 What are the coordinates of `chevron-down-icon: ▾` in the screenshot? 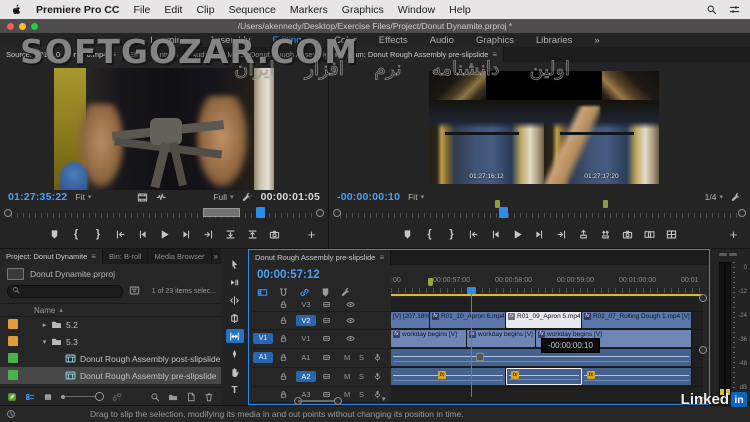 It's located at (384, 399).